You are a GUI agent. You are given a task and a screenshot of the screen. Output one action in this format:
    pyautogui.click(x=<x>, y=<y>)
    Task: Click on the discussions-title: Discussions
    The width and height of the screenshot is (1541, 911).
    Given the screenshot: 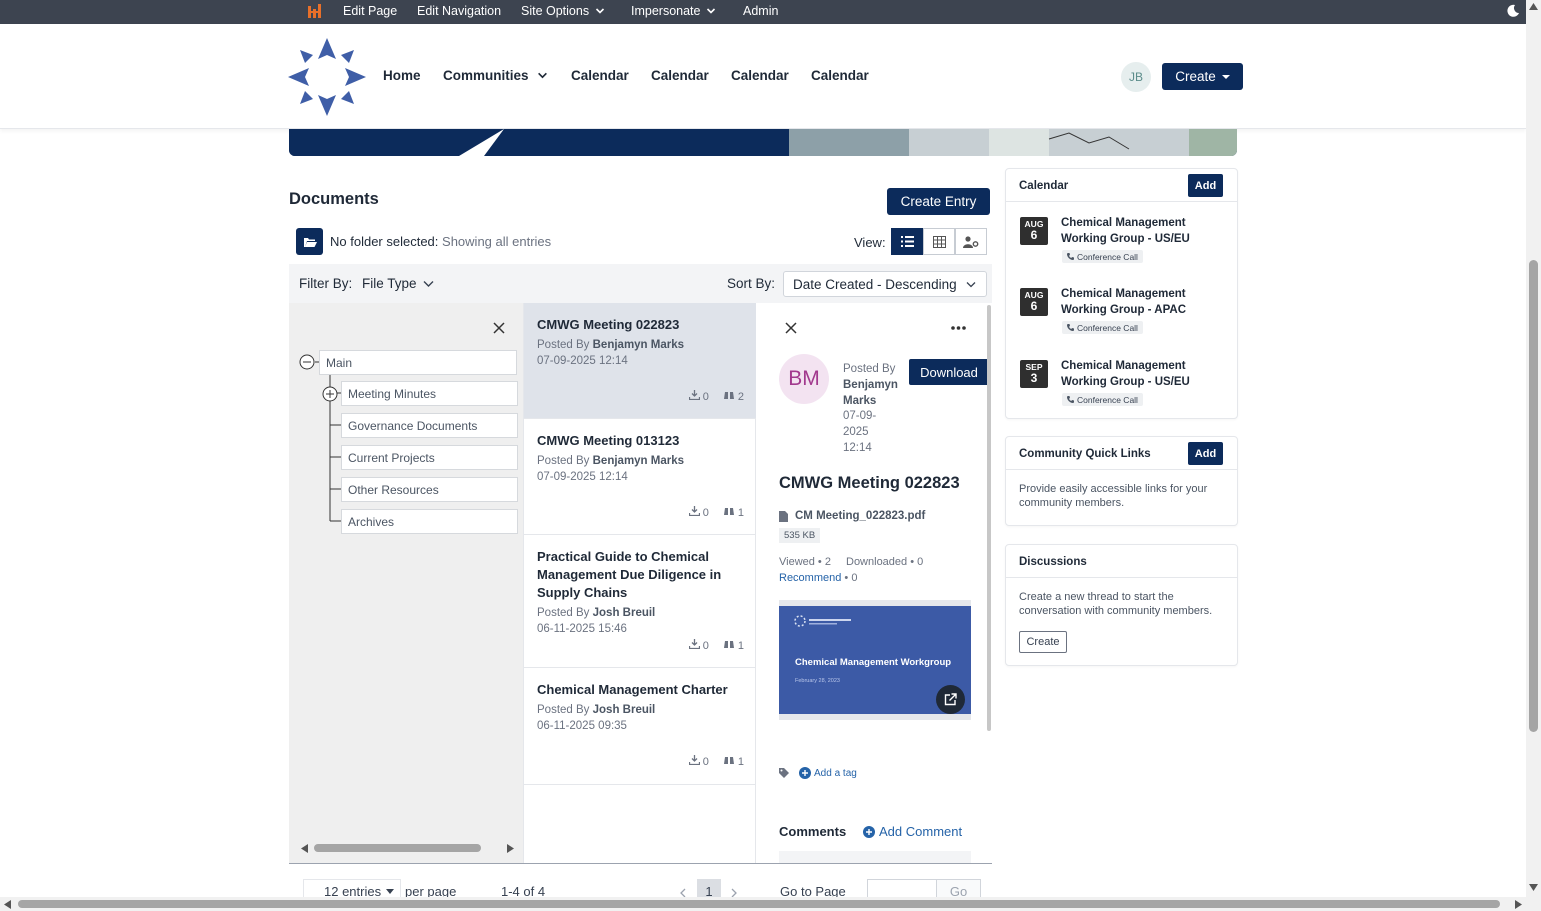 What is the action you would take?
    pyautogui.click(x=1053, y=562)
    